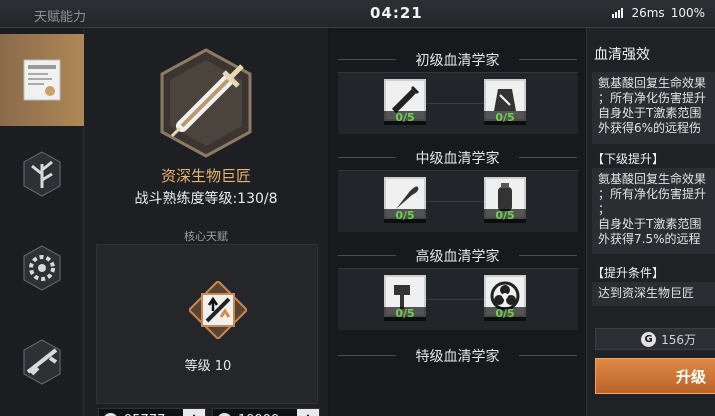  What do you see at coordinates (648, 13) in the screenshot?
I see `ping-text: 26ms` at bounding box center [648, 13].